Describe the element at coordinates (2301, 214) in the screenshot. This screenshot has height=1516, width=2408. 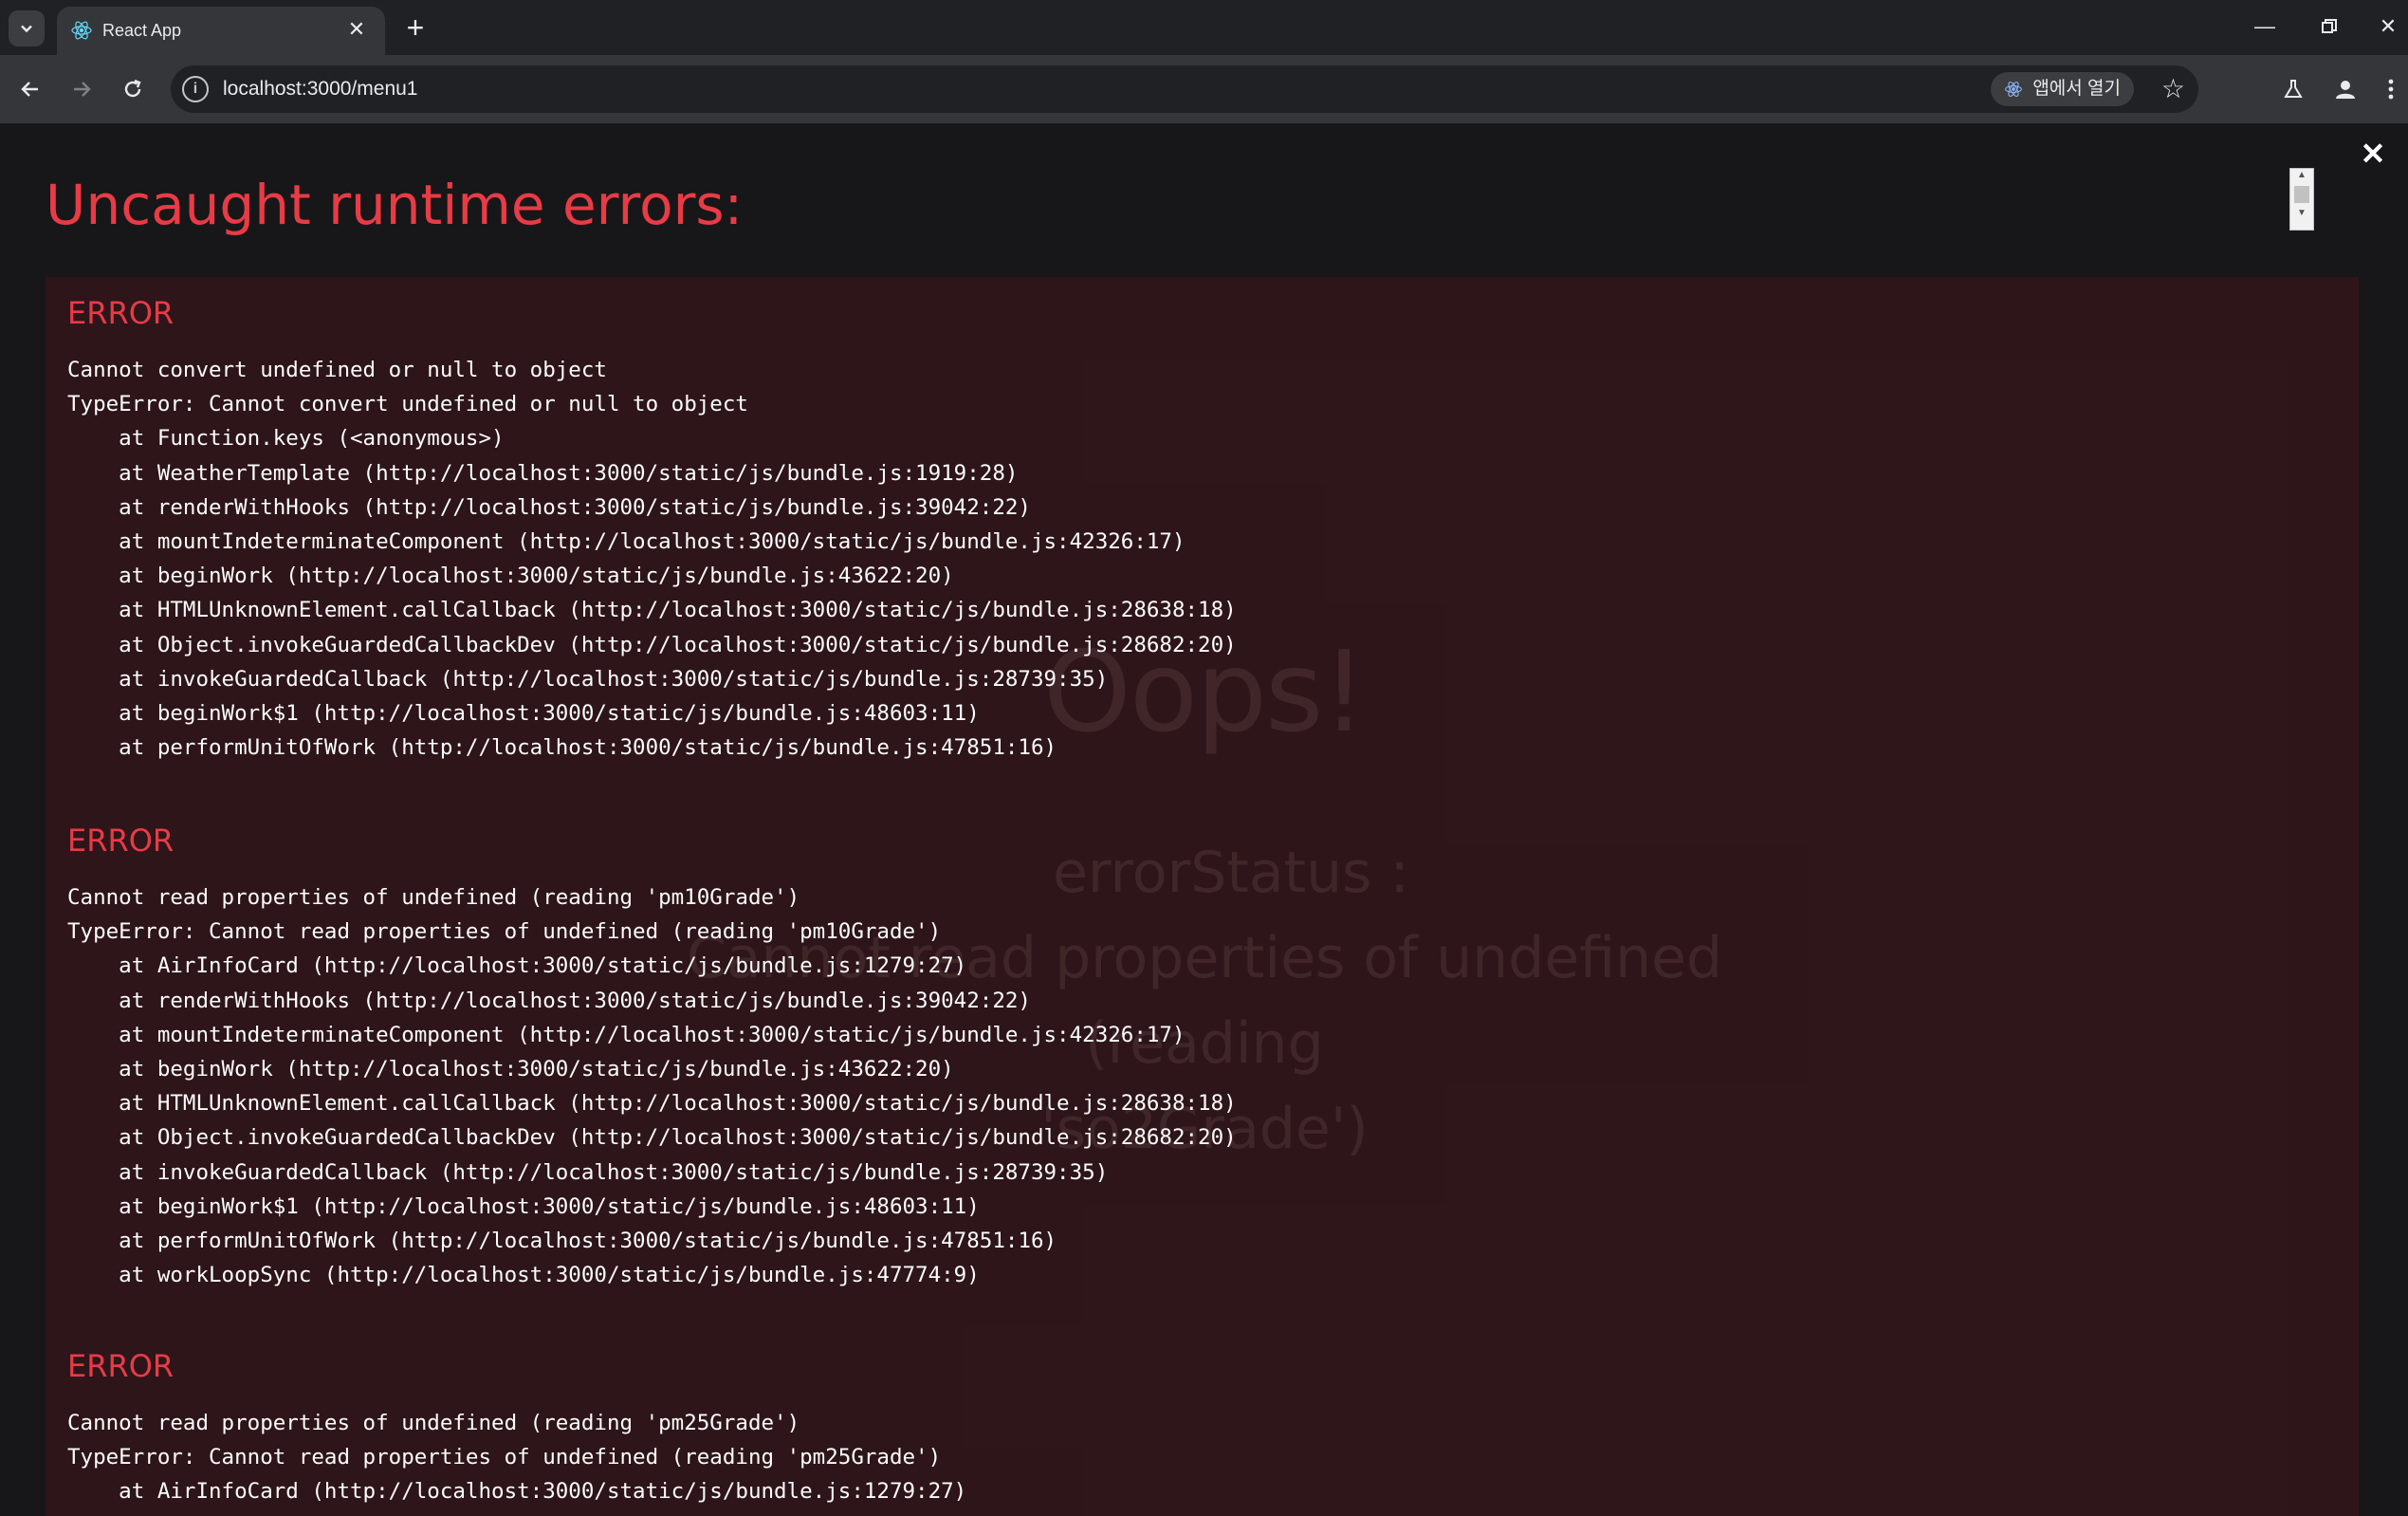
I see `scroll-down-icon: ▼` at that location.